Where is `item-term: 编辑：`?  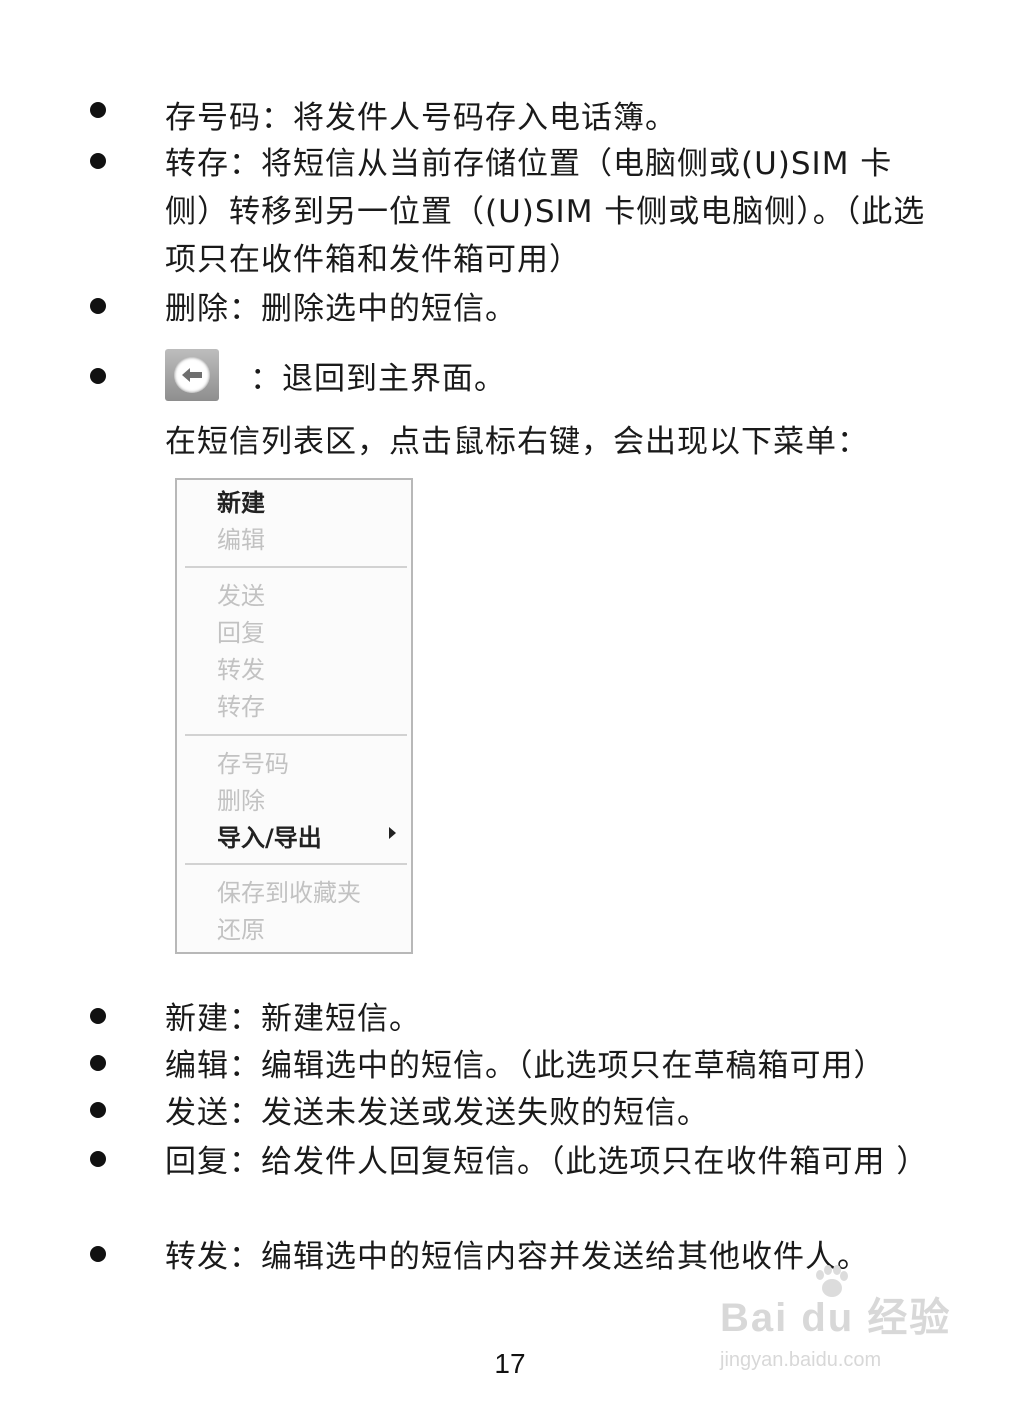
item-term: 编辑： is located at coordinates (213, 1066).